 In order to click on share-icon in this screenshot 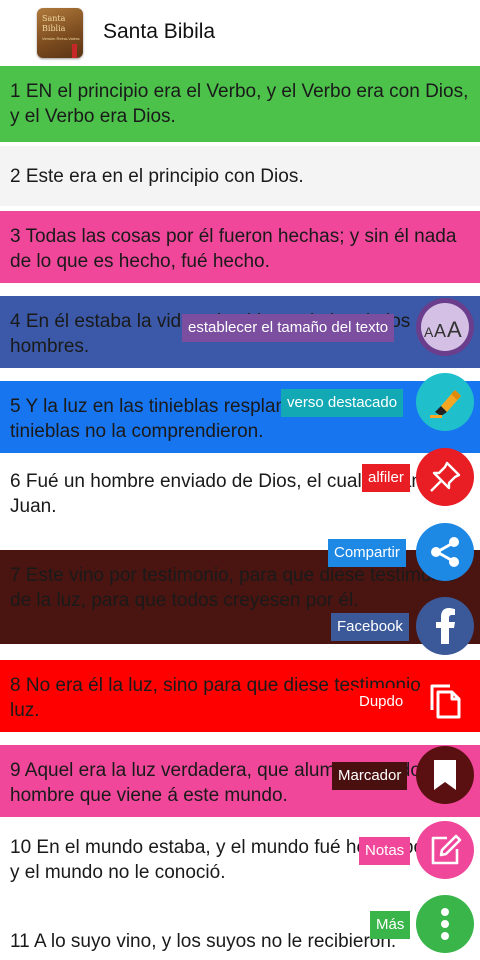, I will do `click(445, 552)`.